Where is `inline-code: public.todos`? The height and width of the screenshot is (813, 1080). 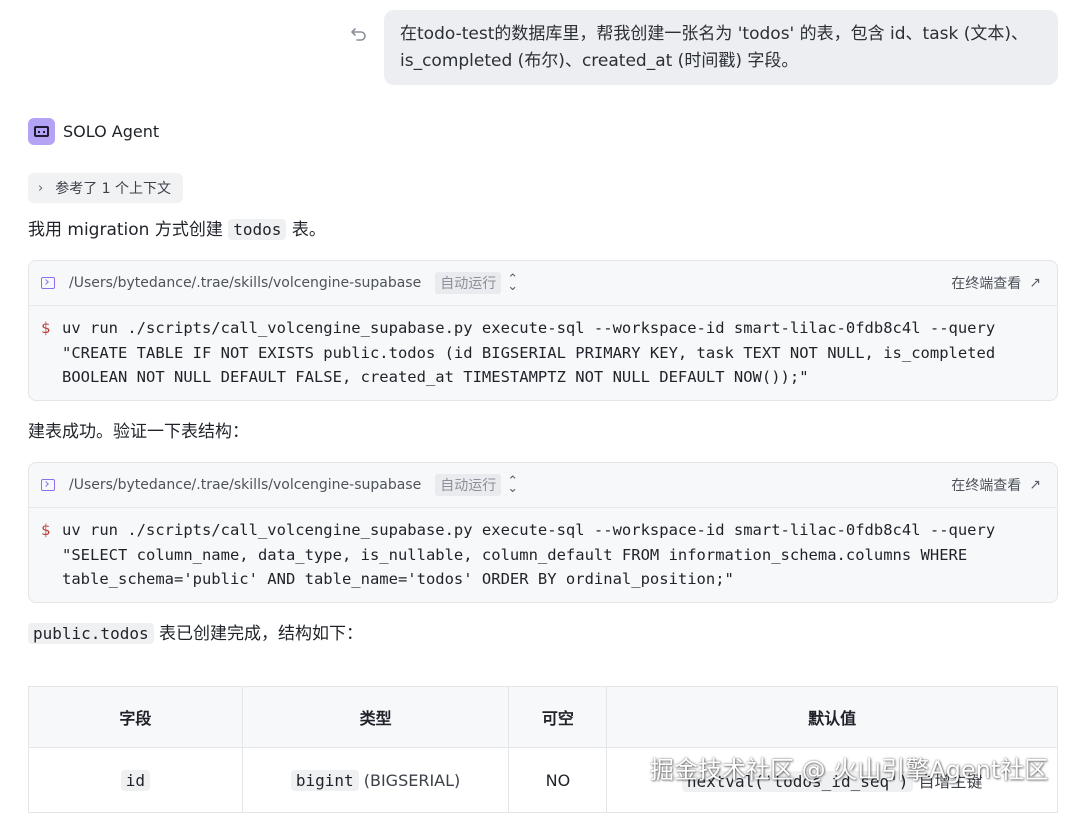
inline-code: public.todos is located at coordinates (91, 633).